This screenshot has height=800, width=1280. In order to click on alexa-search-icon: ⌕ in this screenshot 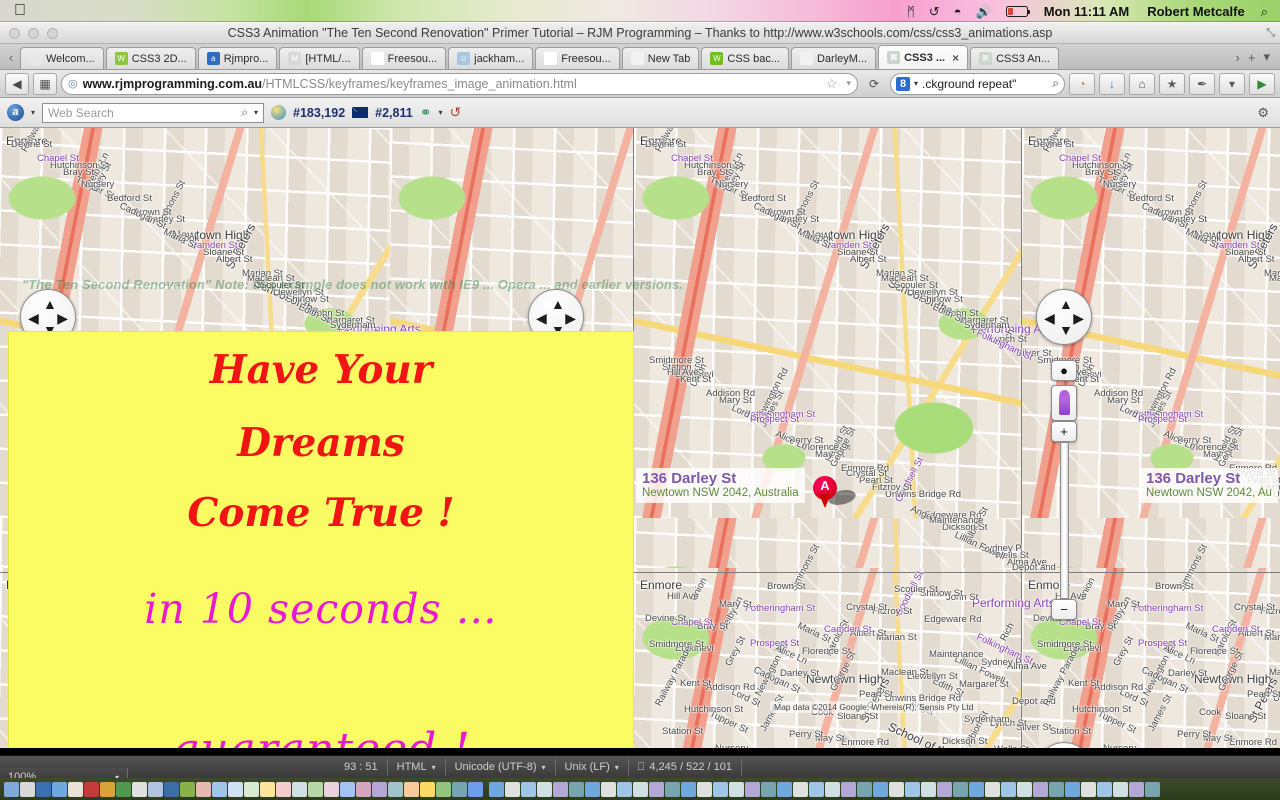, I will do `click(244, 112)`.